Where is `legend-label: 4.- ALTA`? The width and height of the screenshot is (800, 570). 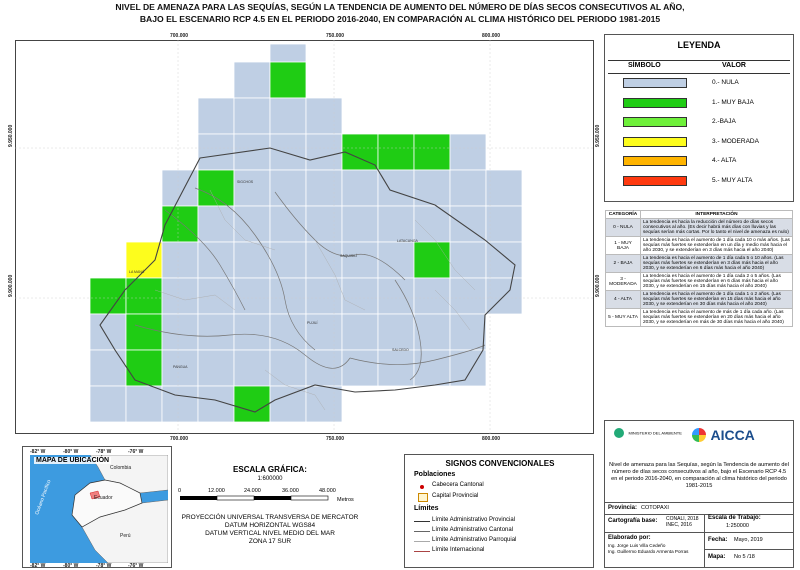
legend-label: 4.- ALTA is located at coordinates (724, 160).